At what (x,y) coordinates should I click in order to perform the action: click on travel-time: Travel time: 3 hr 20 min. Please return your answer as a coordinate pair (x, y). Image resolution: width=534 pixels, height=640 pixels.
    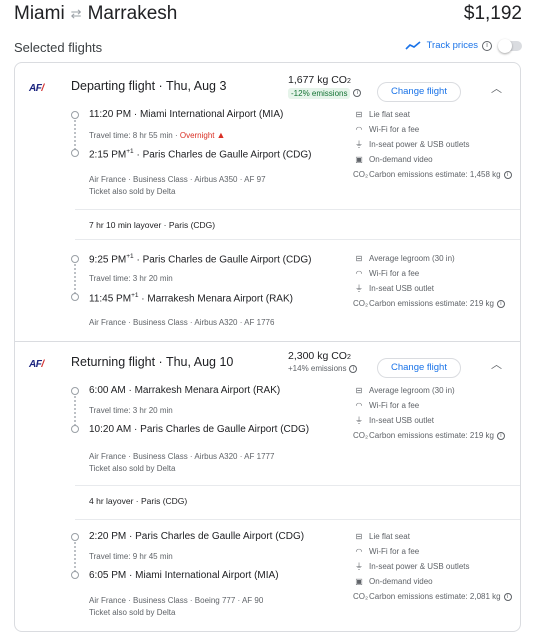
    Looking at the image, I should click on (131, 410).